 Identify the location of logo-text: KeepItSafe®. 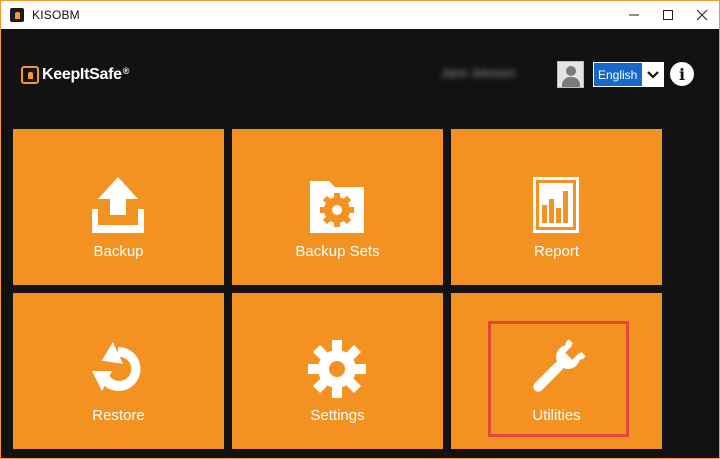
(86, 74).